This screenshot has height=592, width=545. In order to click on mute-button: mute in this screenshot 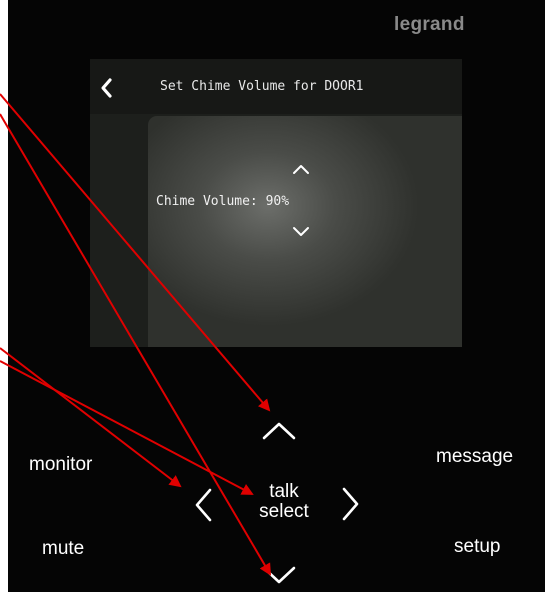, I will do `click(63, 549)`.